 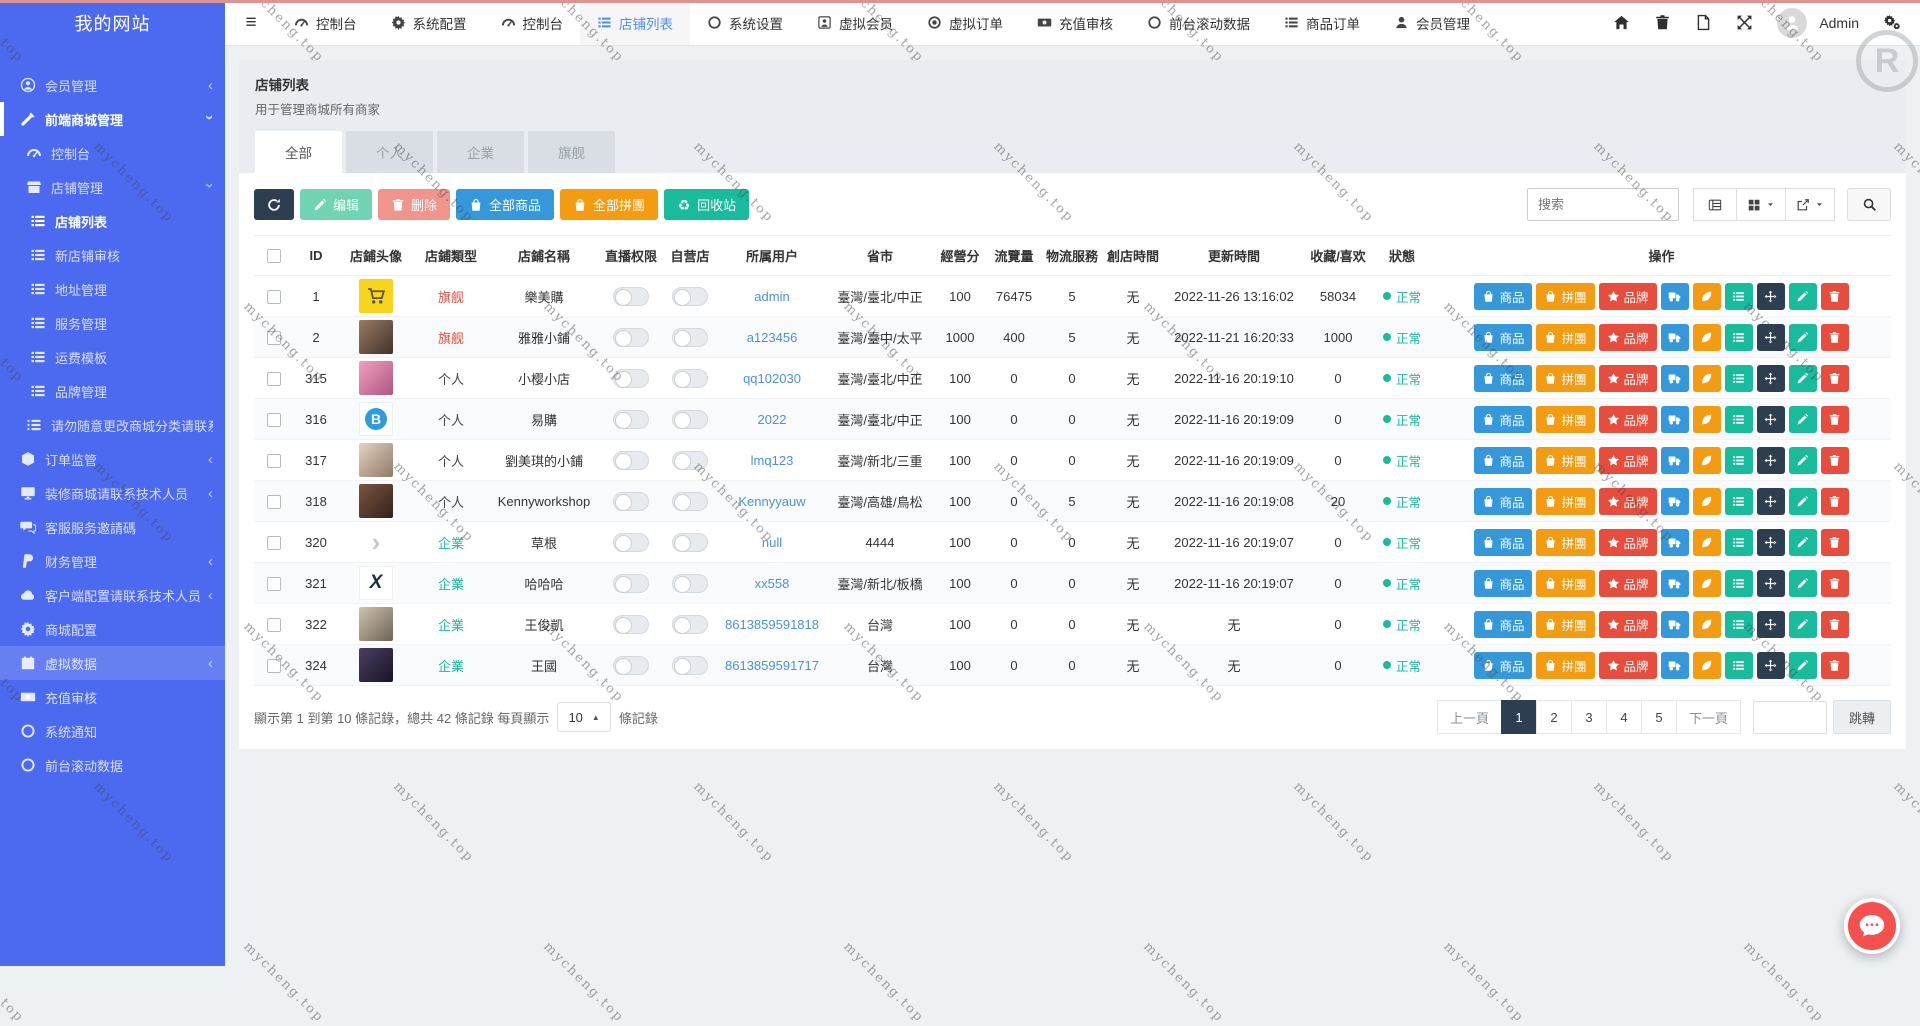 I want to click on menu-toggle-icon: ≡, so click(x=251, y=22).